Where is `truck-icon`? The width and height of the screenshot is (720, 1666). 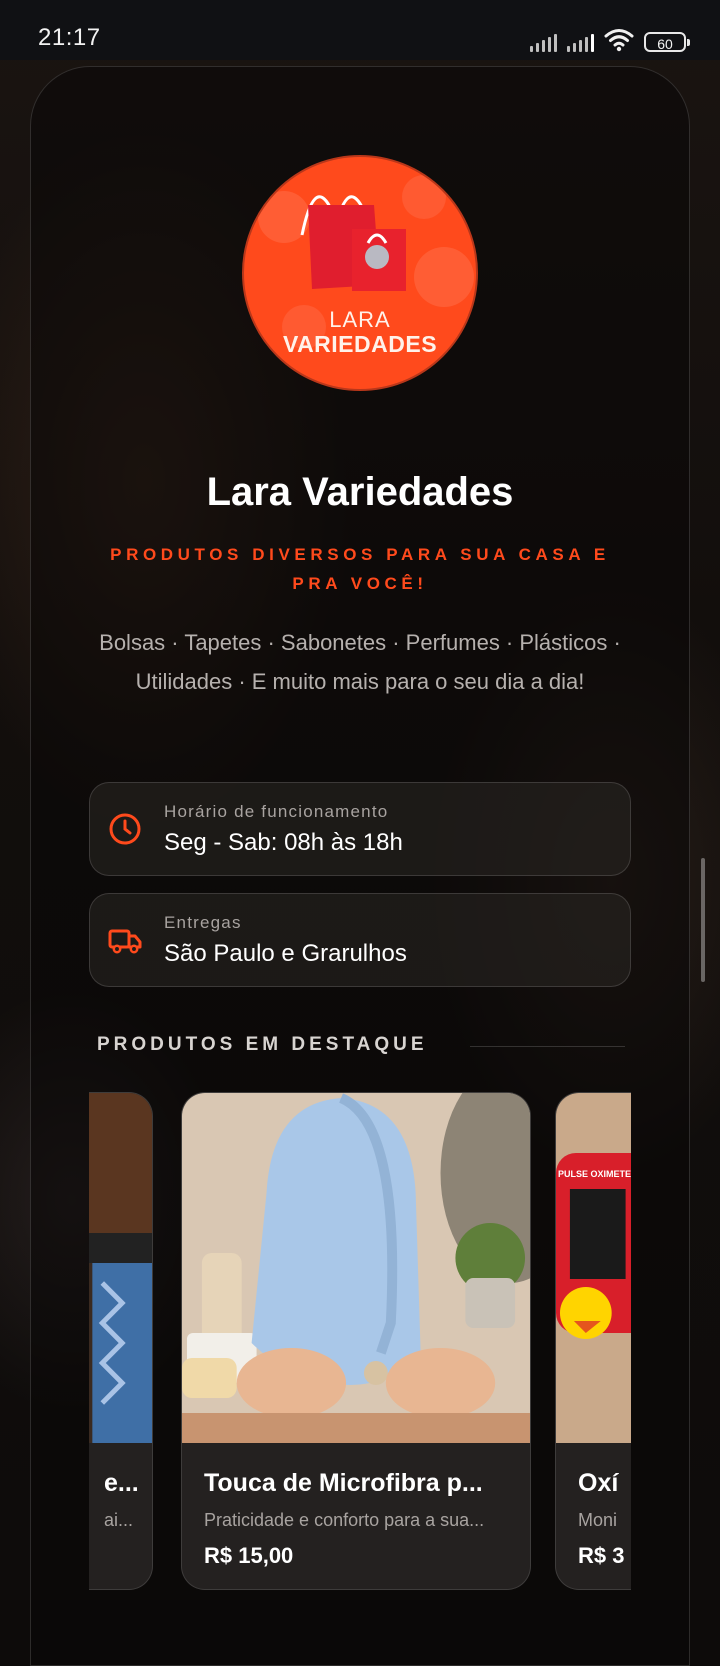
truck-icon is located at coordinates (125, 941).